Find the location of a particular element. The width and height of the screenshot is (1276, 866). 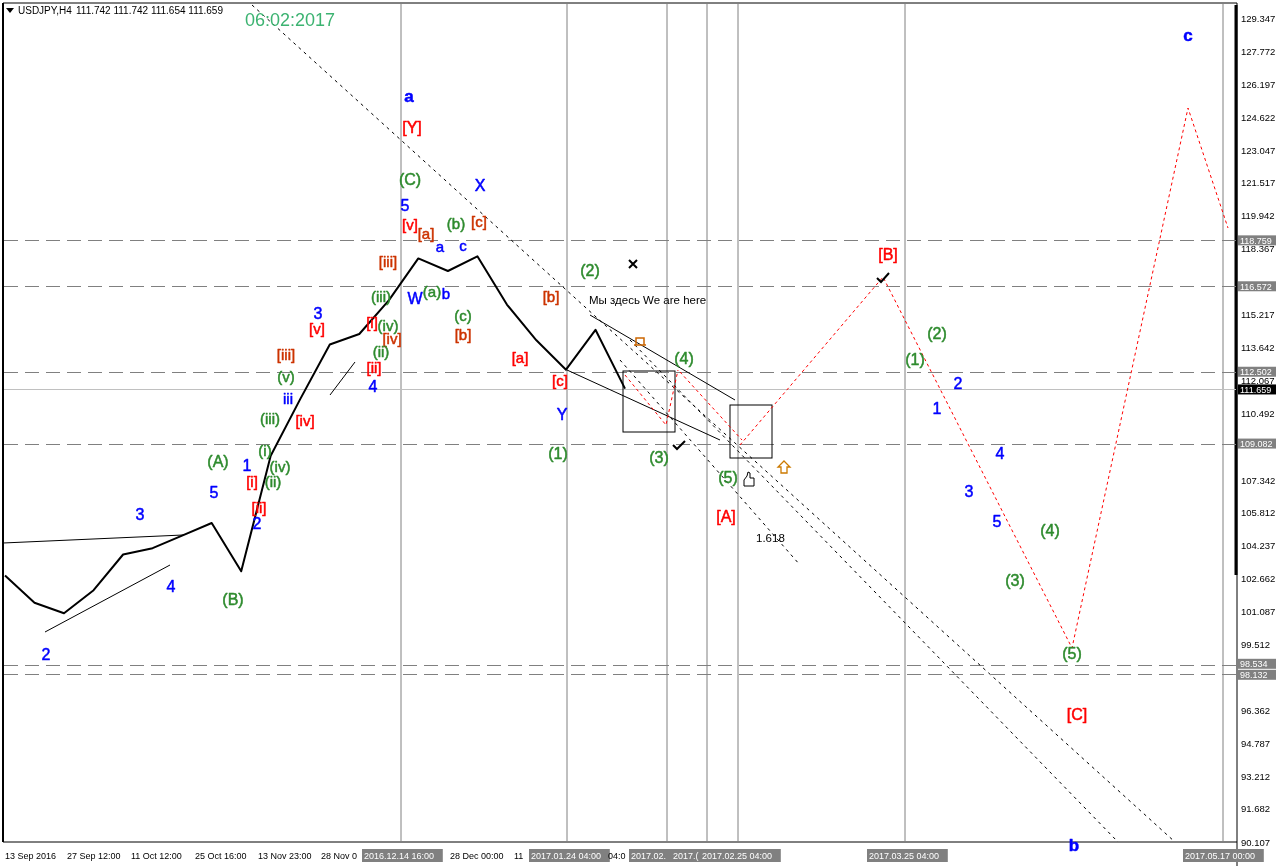

price-tick-label: 119.942 is located at coordinates (1258, 215).